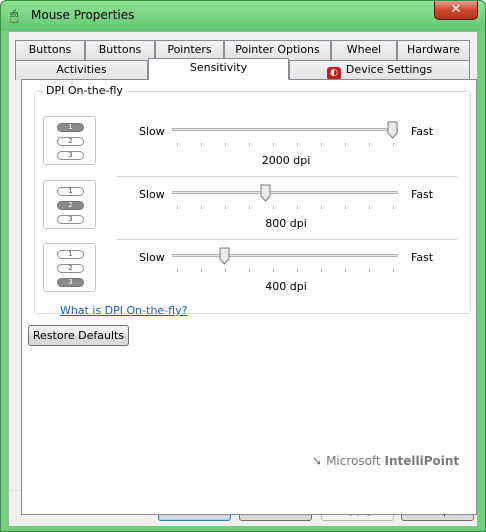 The image size is (486, 532). I want to click on intellipoint-logo: ➘ Microsoft IntelliPoint, so click(385, 461).